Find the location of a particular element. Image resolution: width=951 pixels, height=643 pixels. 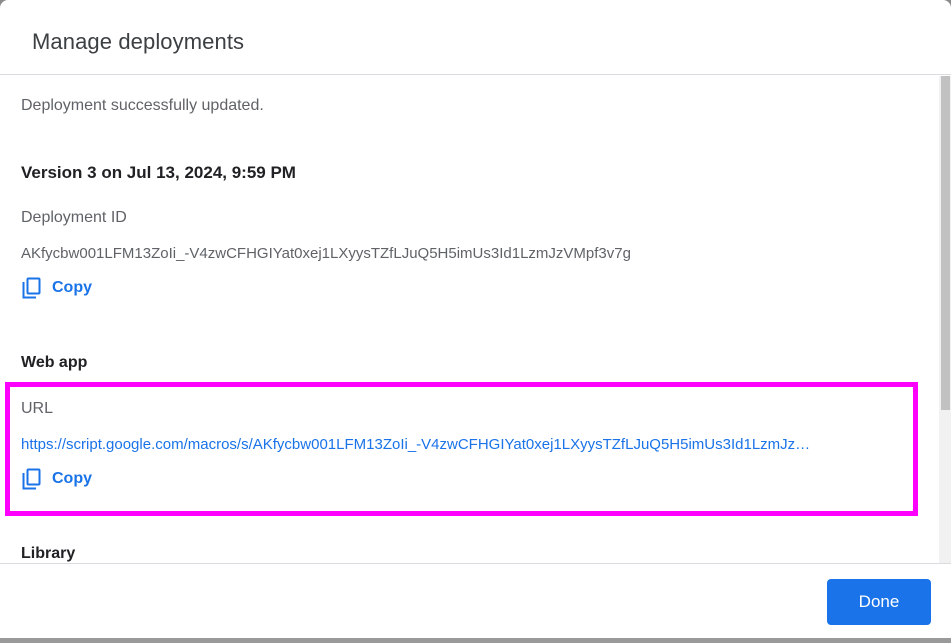

backdrop is located at coordinates (475, 640).